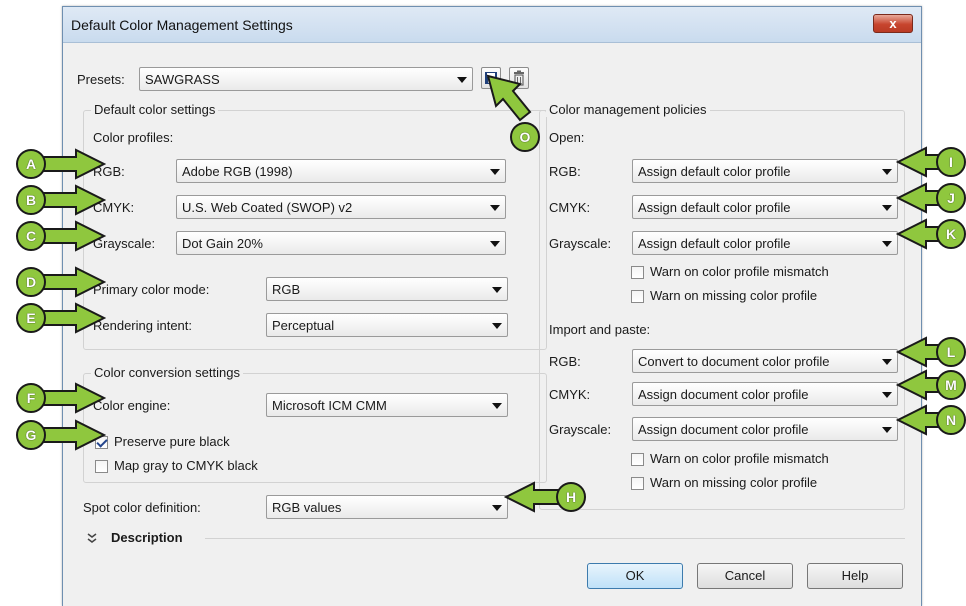  I want to click on callout-letter: K, so click(951, 234).